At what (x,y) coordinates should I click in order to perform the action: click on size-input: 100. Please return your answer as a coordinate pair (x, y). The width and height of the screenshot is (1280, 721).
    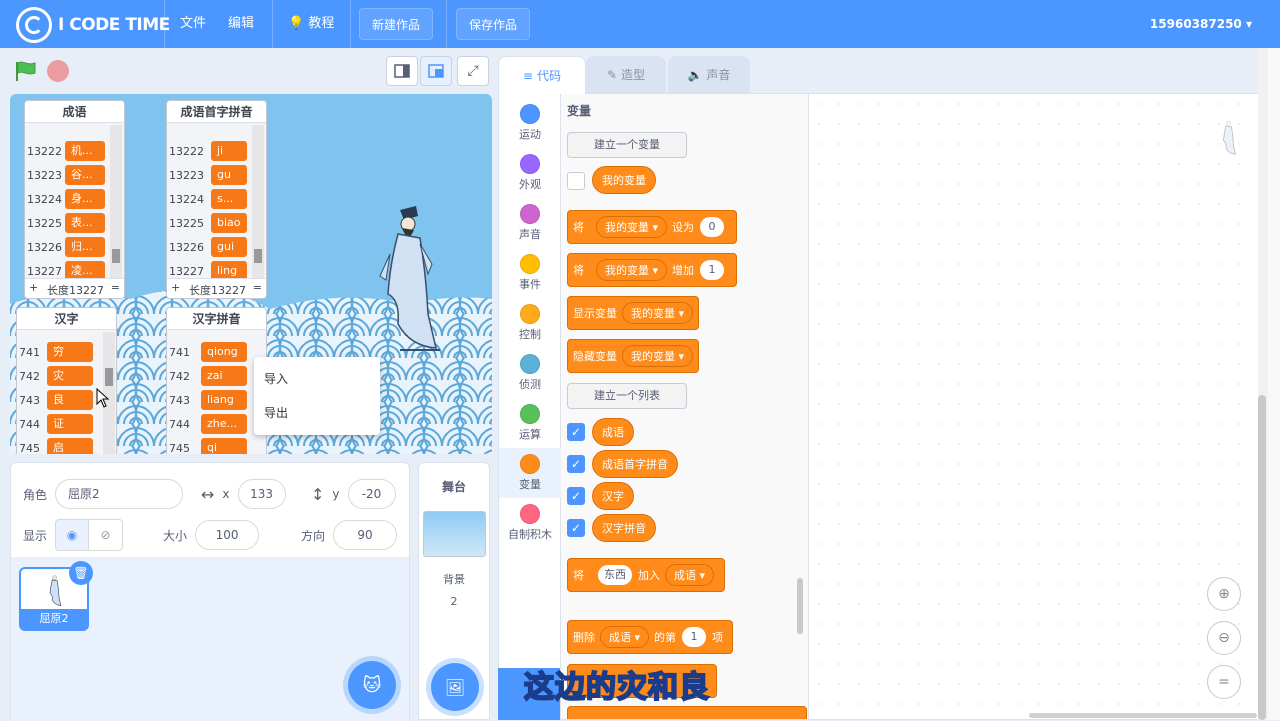
    Looking at the image, I should click on (227, 535).